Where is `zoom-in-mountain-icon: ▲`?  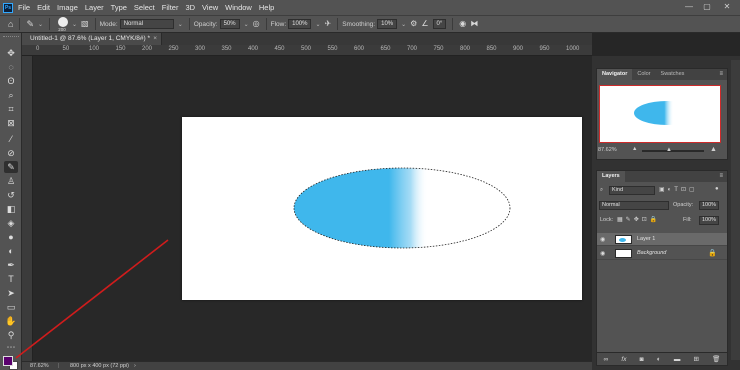
zoom-in-mountain-icon: ▲ is located at coordinates (713, 149).